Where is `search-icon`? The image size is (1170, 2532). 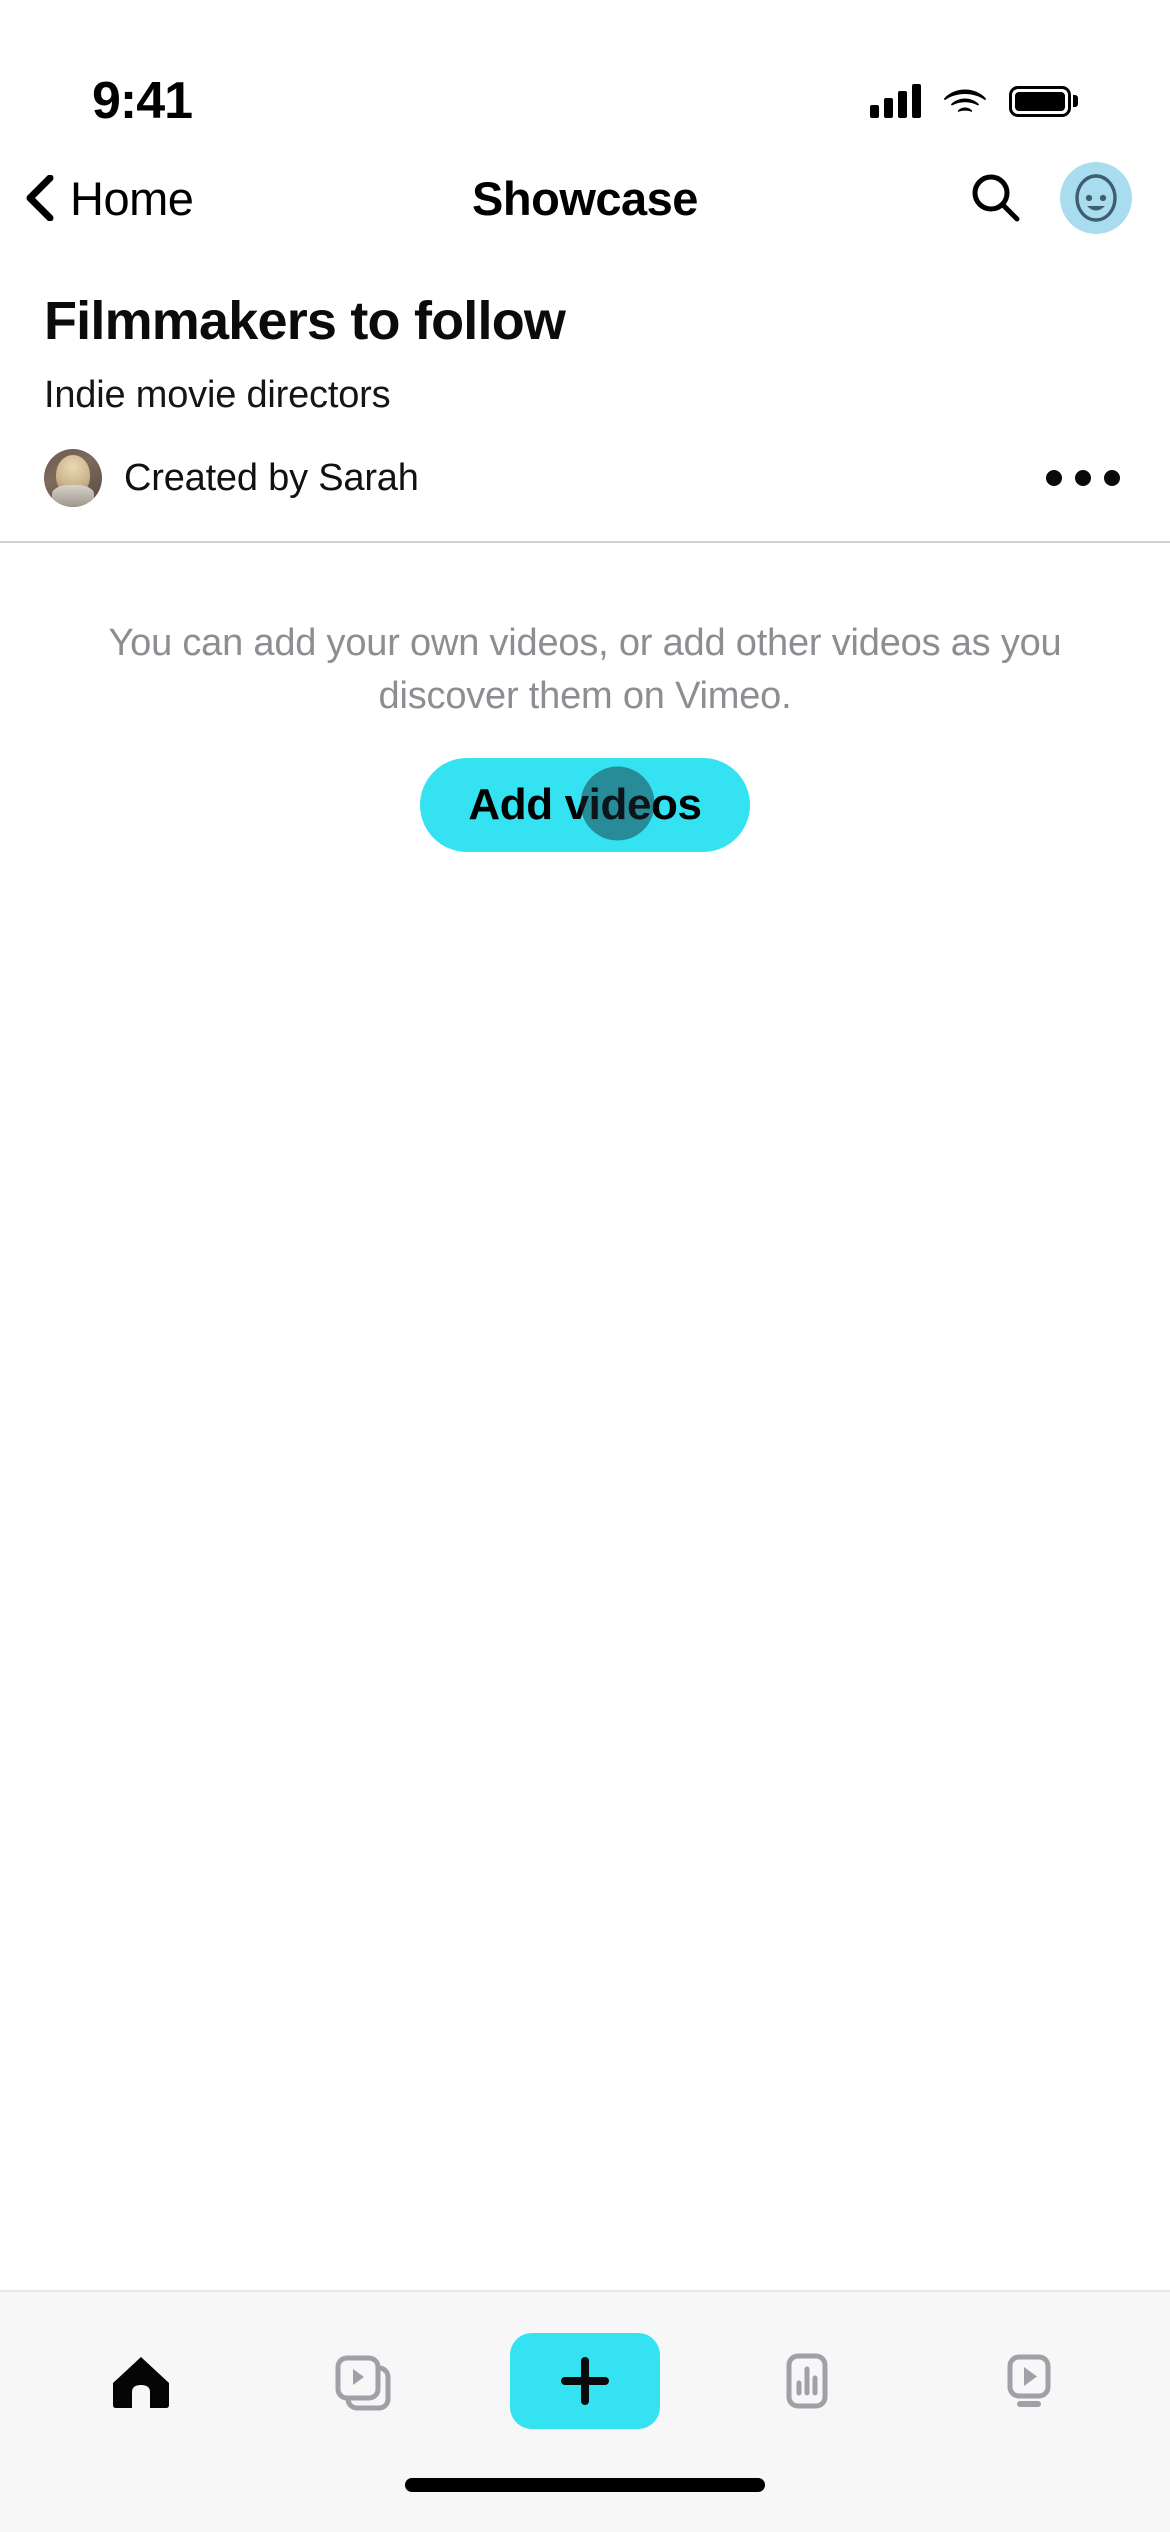 search-icon is located at coordinates (996, 198).